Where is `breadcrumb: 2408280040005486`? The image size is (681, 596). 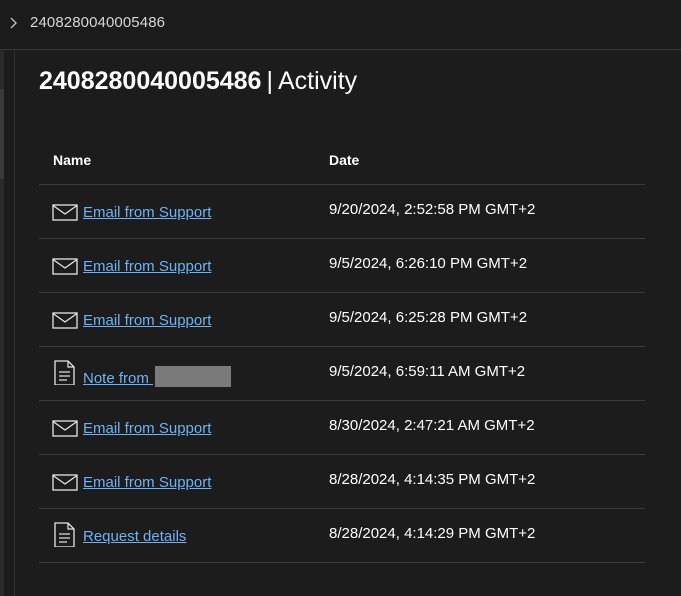 breadcrumb: 2408280040005486 is located at coordinates (97, 22).